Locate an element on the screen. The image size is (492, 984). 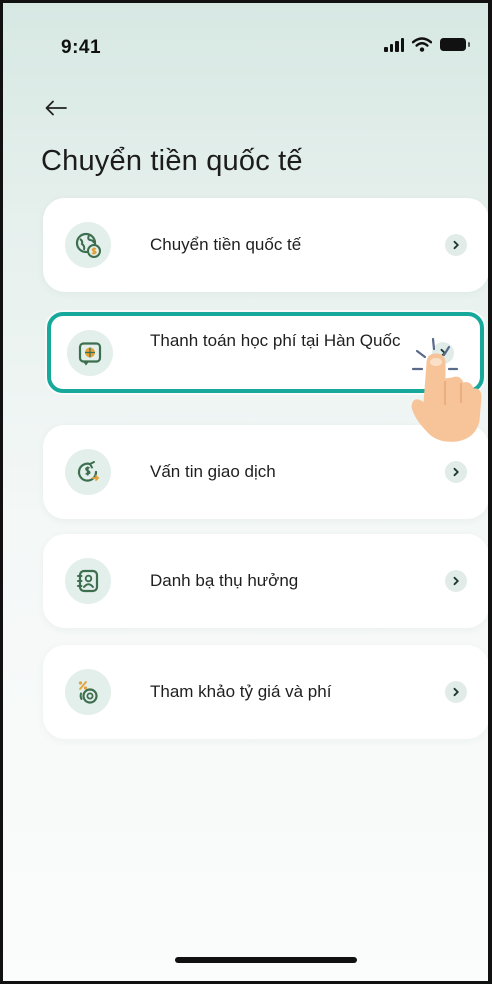
status-bar: 9:41 is located at coordinates (245, 51).